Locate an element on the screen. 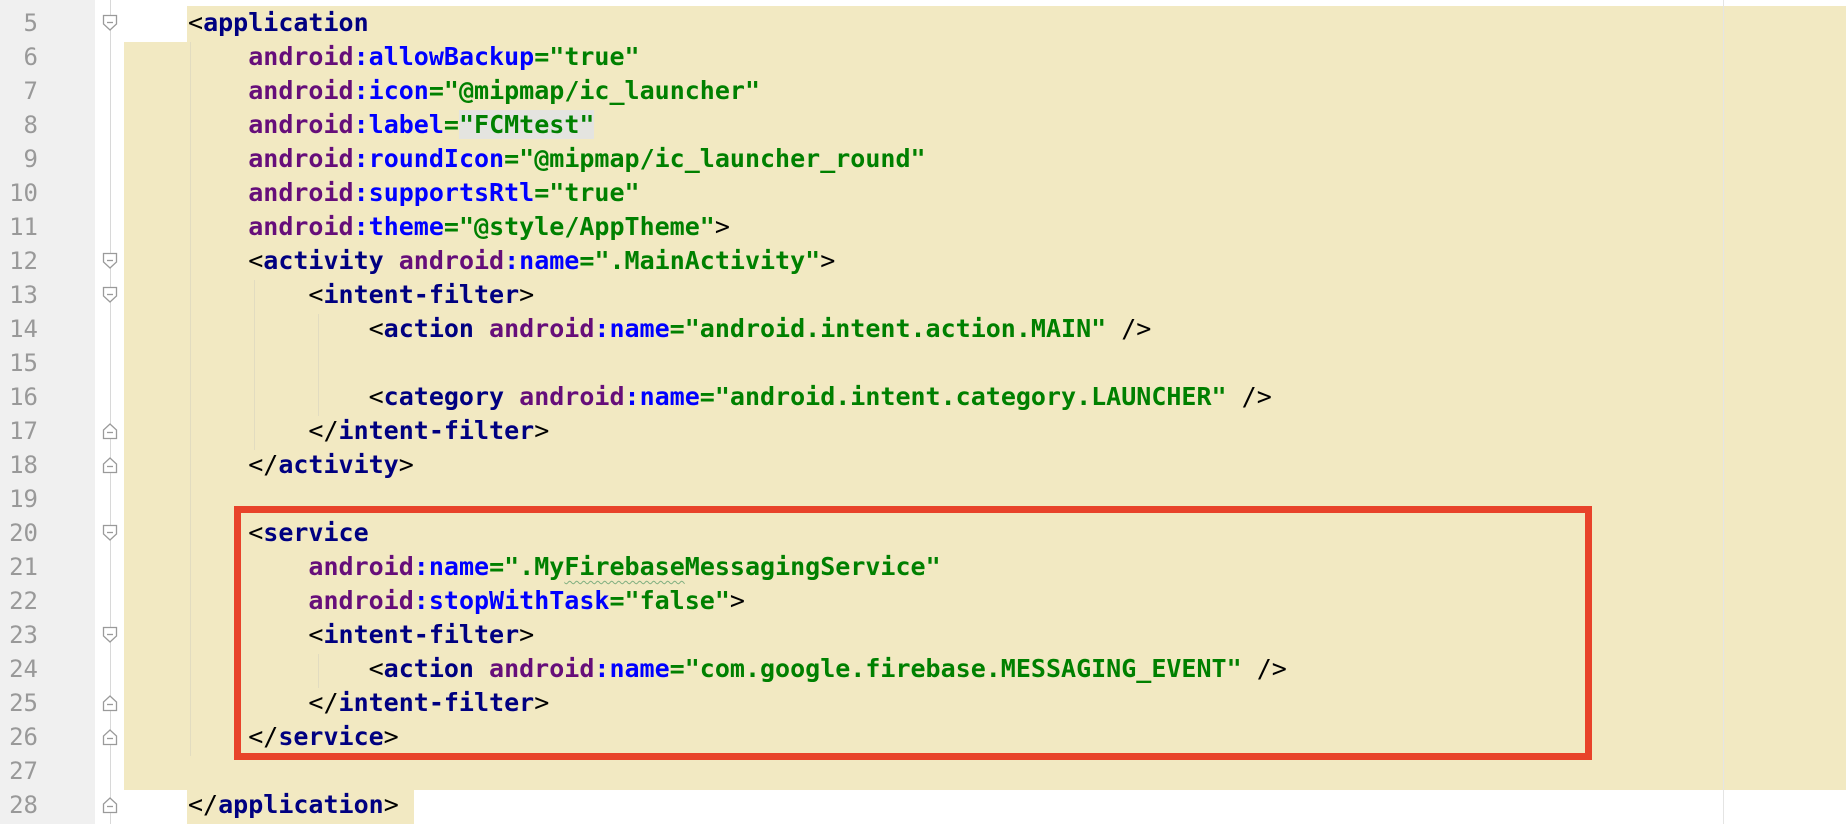 The image size is (1846, 824). code-text: android:theme="@style/AppTheme"> is located at coordinates (459, 227).